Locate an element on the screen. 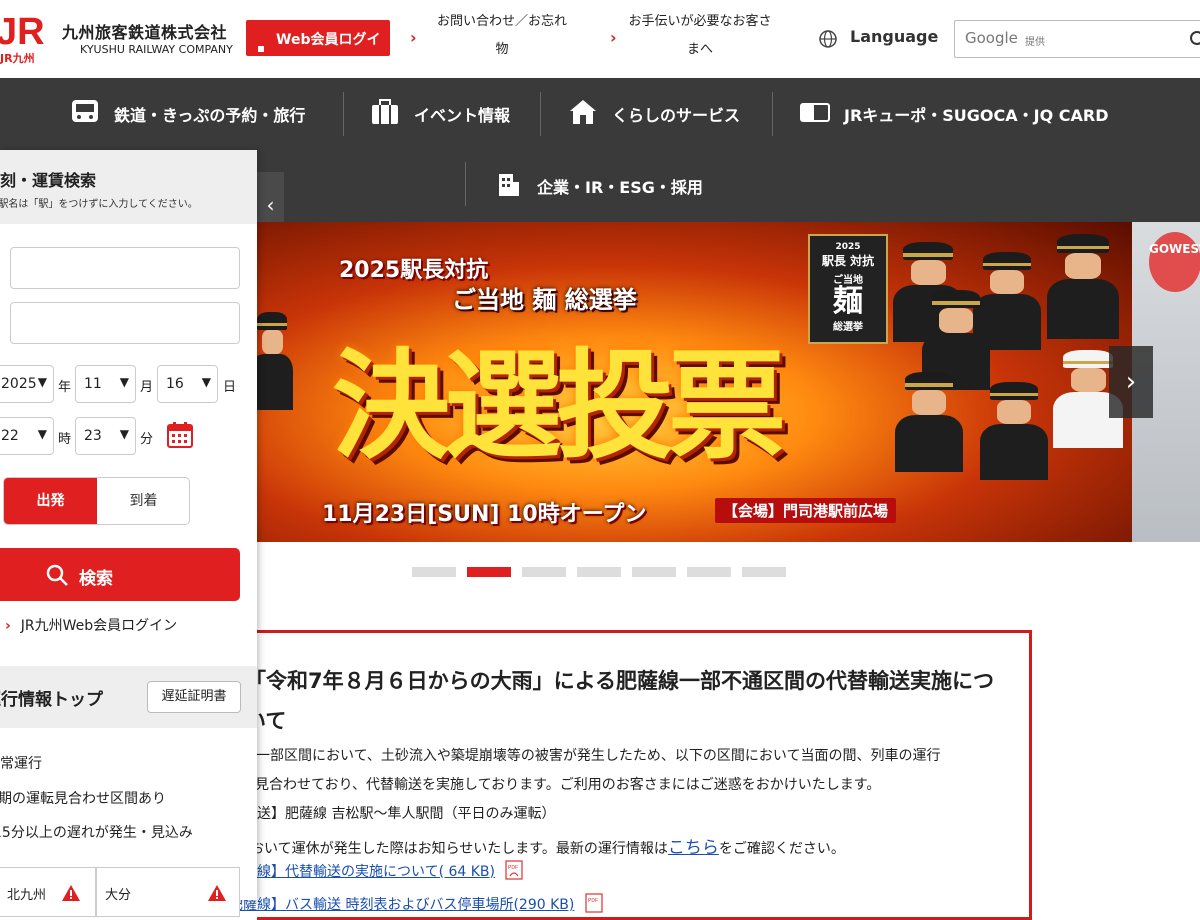  member-login-label: JR九州Web会員ログイン is located at coordinates (99, 626).